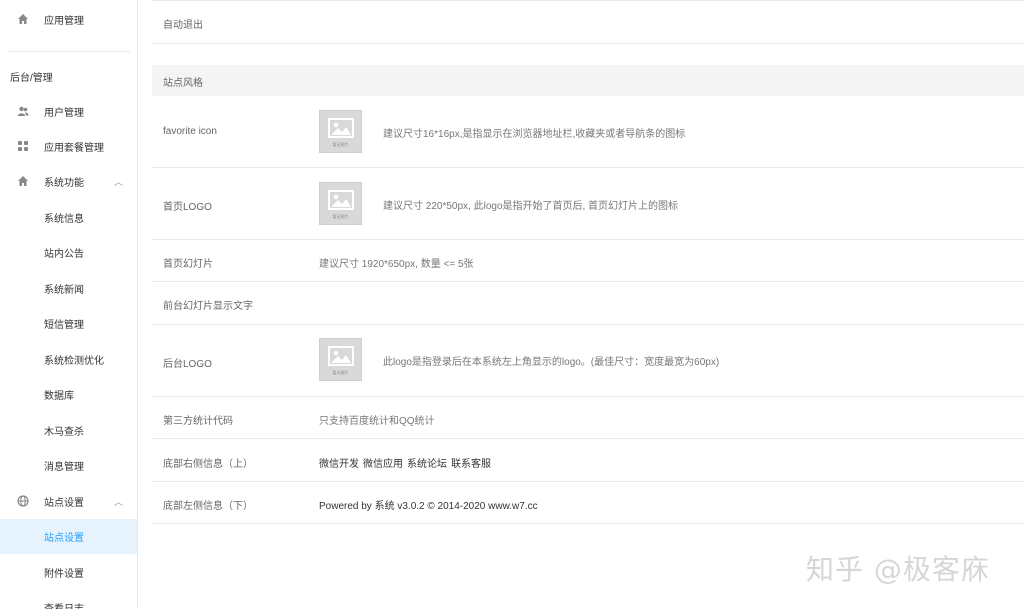 The image size is (1024, 609). What do you see at coordinates (64, 432) in the screenshot?
I see `sidebar-item-label: 木马查杀` at bounding box center [64, 432].